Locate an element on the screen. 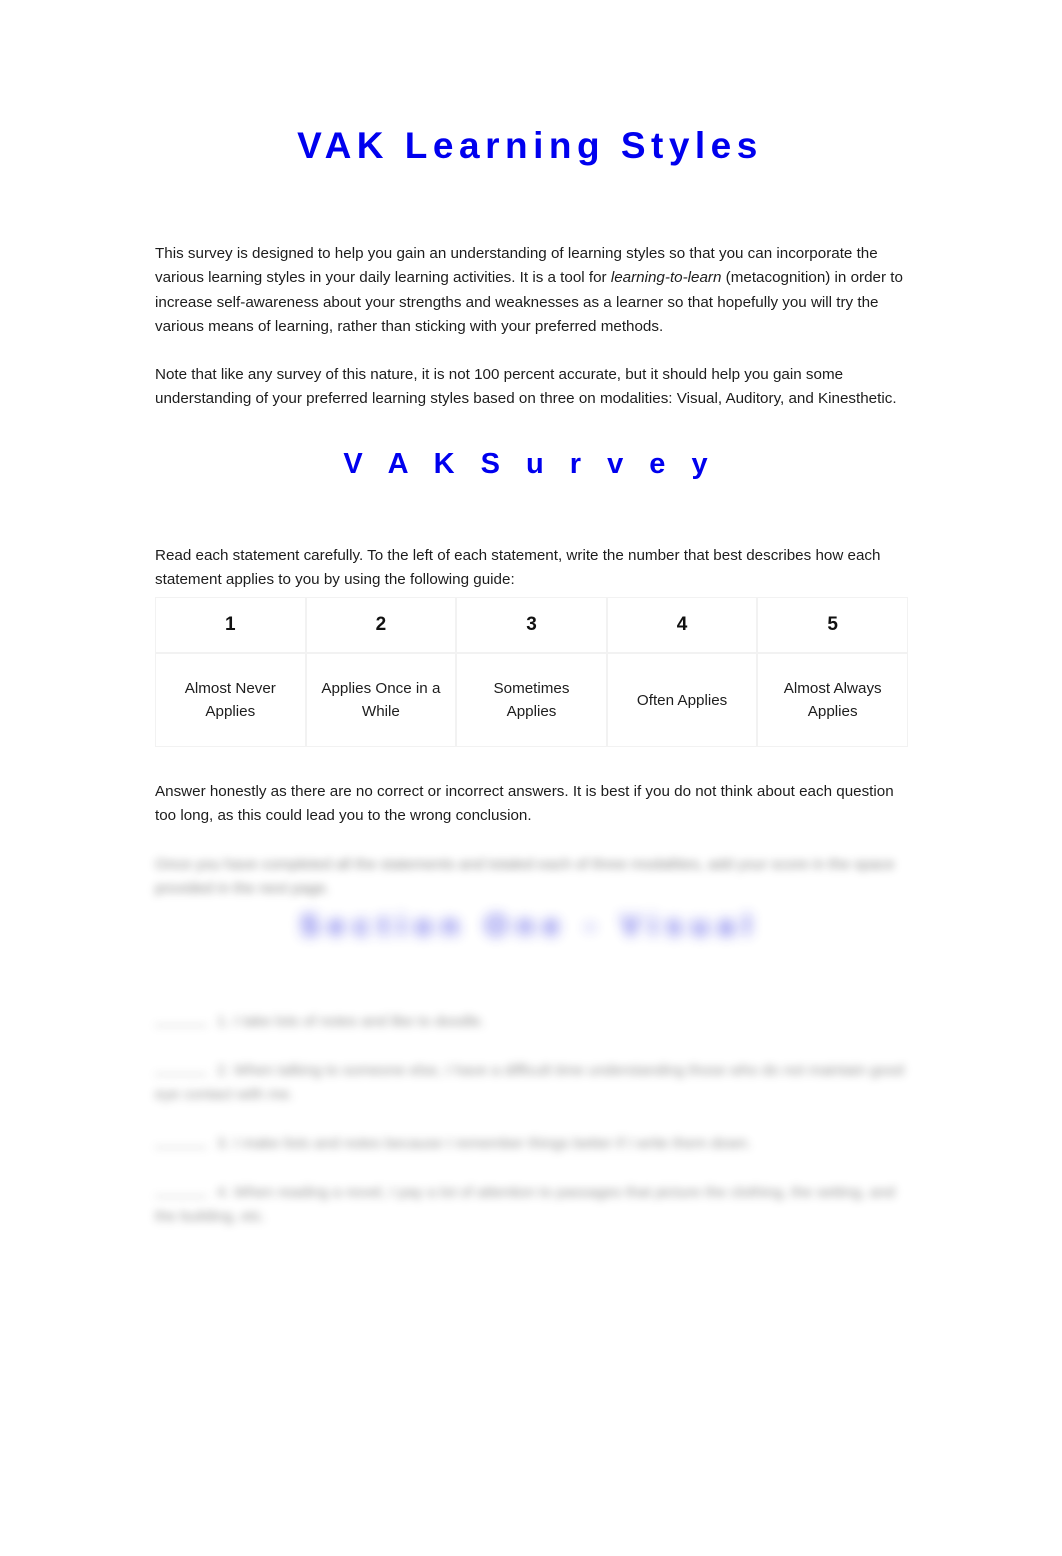  scale-number-cell-4: 4 is located at coordinates (682, 625).